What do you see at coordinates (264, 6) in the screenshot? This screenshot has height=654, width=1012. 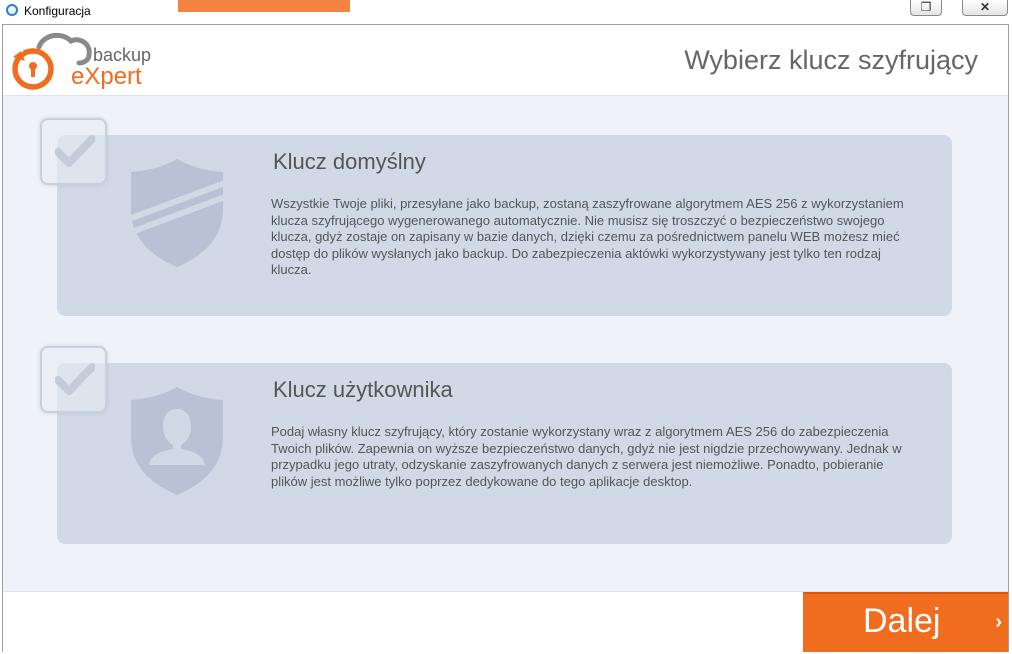 I see `background-window-strip` at bounding box center [264, 6].